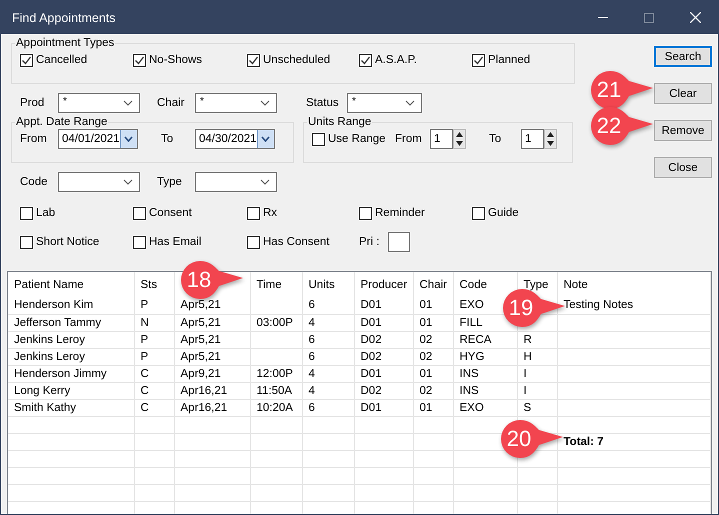  I want to click on table-cell: H, so click(537, 356).